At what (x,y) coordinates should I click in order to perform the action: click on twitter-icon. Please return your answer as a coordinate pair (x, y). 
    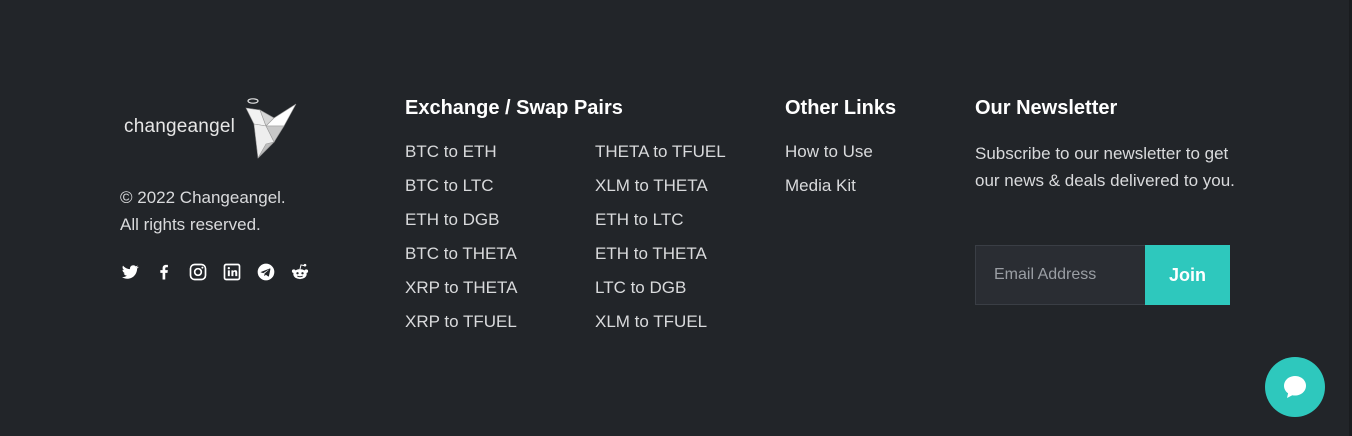
    Looking at the image, I should click on (130, 272).